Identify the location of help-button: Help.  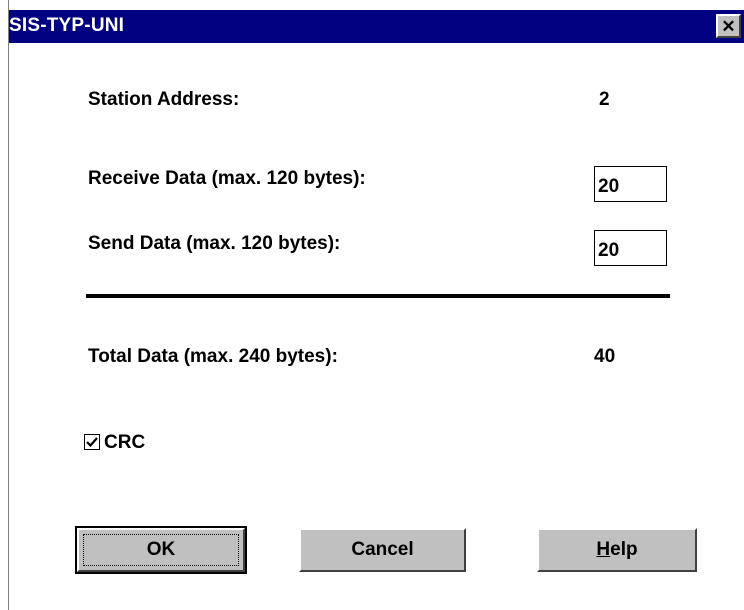
(617, 550).